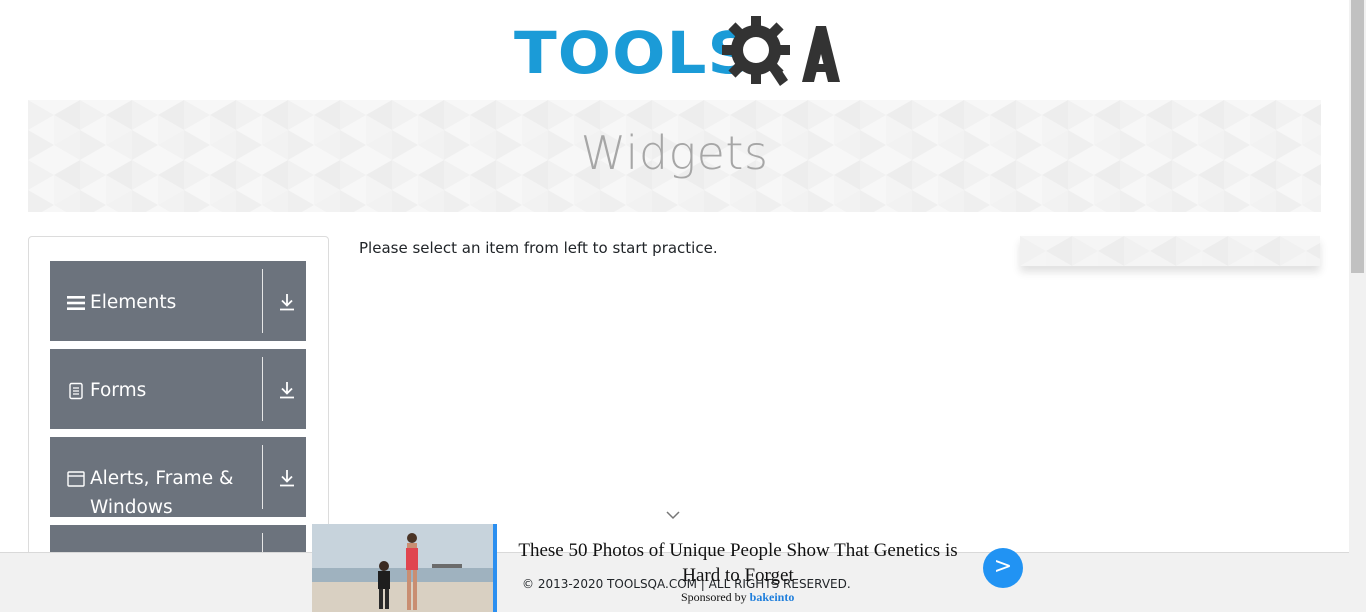  What do you see at coordinates (162, 493) in the screenshot?
I see `nav-group-label: Alerts, Frame & Windows` at bounding box center [162, 493].